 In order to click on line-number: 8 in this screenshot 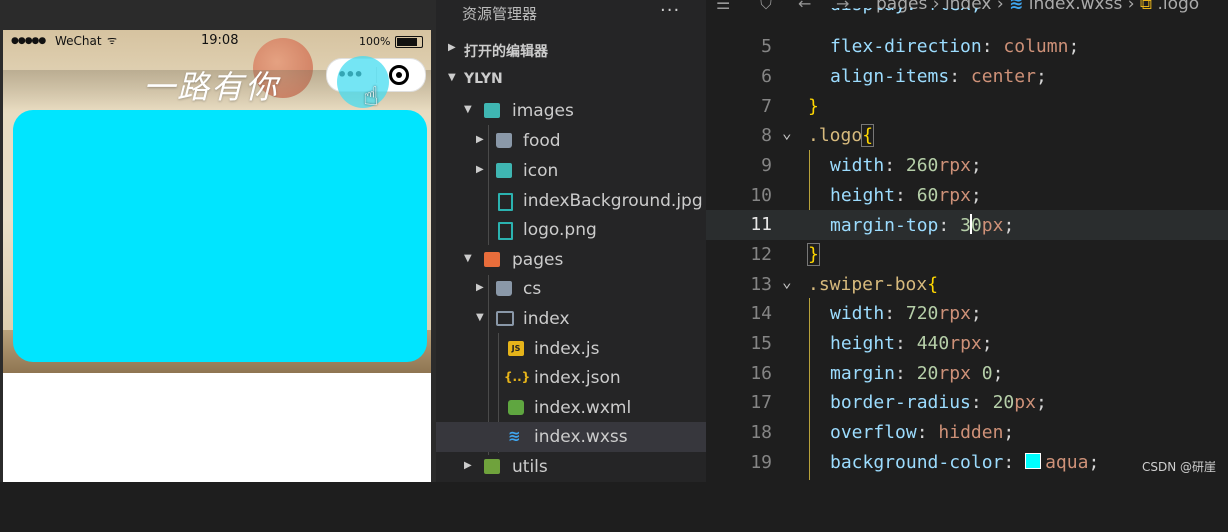, I will do `click(766, 135)`.